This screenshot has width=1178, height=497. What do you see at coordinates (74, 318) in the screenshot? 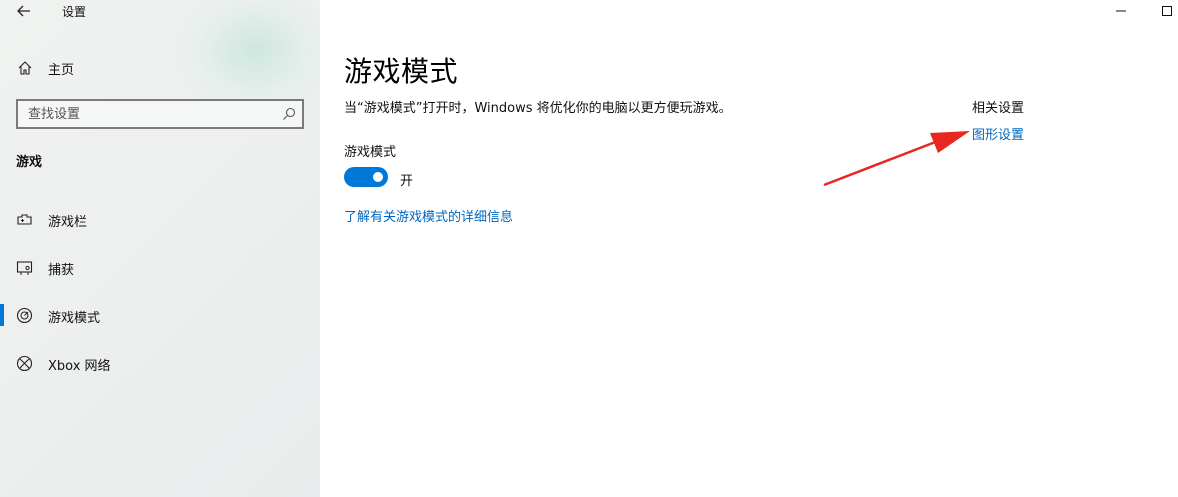
I see `sidebar-item-label: 游戏模式` at bounding box center [74, 318].